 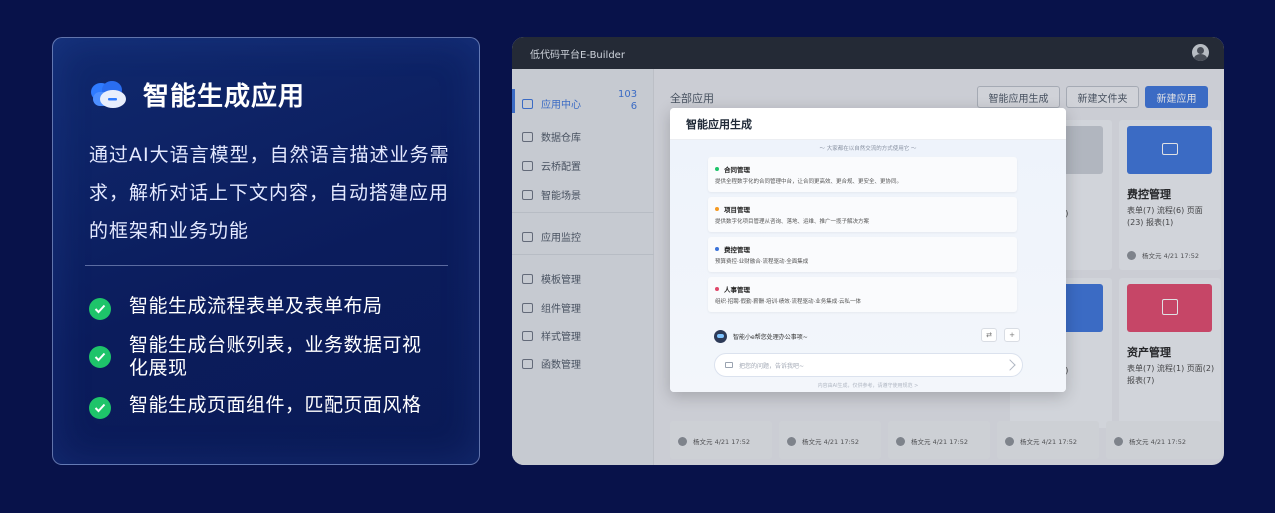 What do you see at coordinates (729, 365) in the screenshot?
I see `folder-icon` at bounding box center [729, 365].